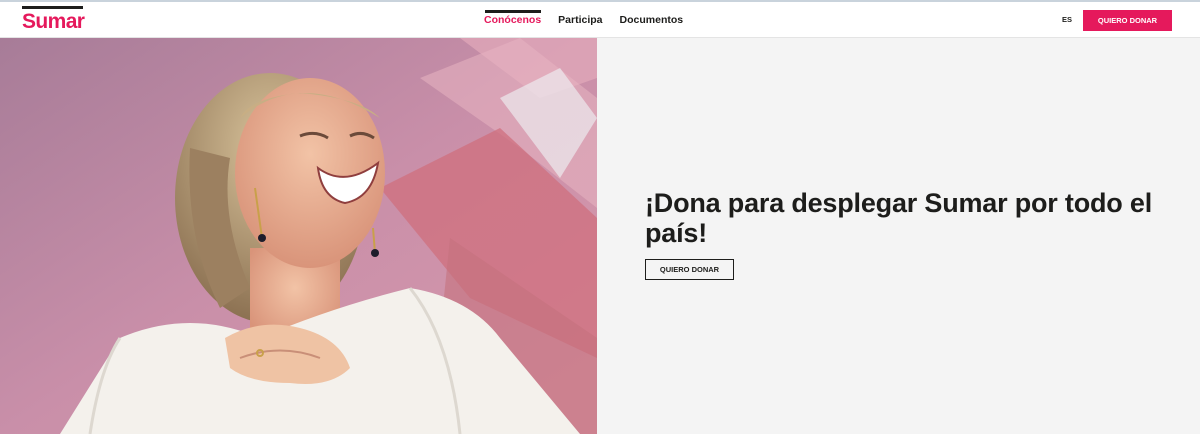  Describe the element at coordinates (580, 20) in the screenshot. I see `nav-item-participa: Participa` at that location.